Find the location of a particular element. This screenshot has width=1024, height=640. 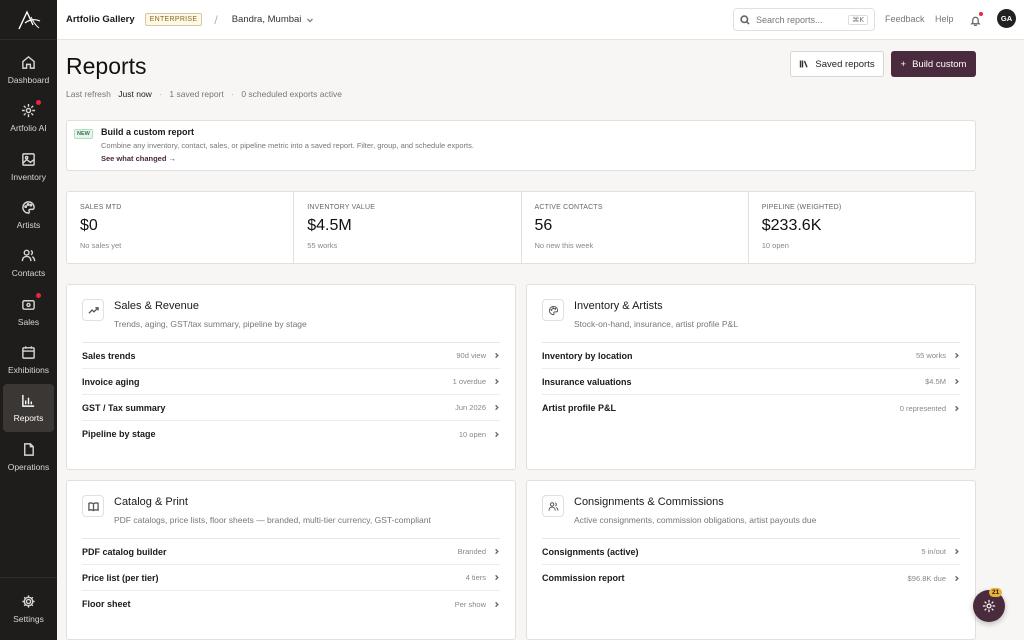

report-name: Price list (per tier) is located at coordinates (120, 577).